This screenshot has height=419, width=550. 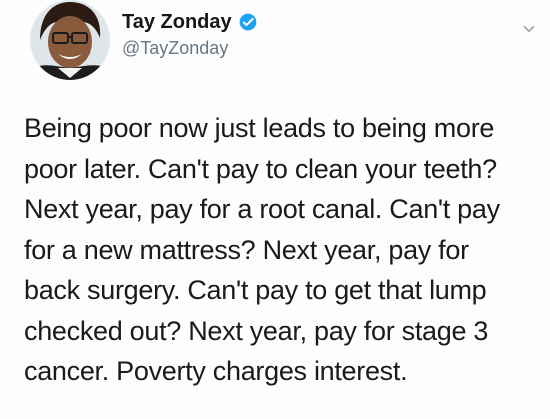 I want to click on verified-badge-icon, so click(x=248, y=22).